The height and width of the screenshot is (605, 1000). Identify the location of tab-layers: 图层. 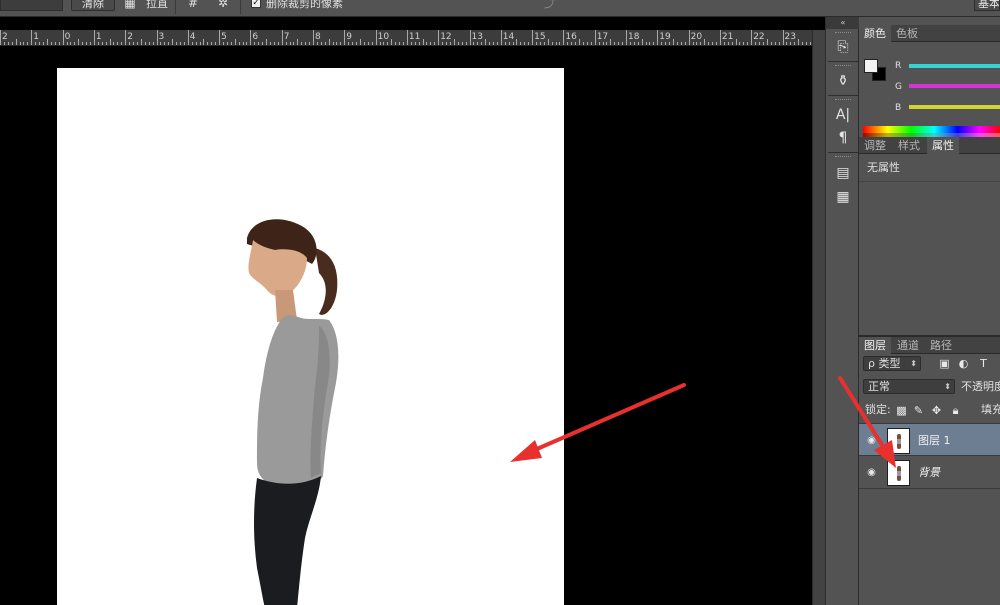
(875, 345).